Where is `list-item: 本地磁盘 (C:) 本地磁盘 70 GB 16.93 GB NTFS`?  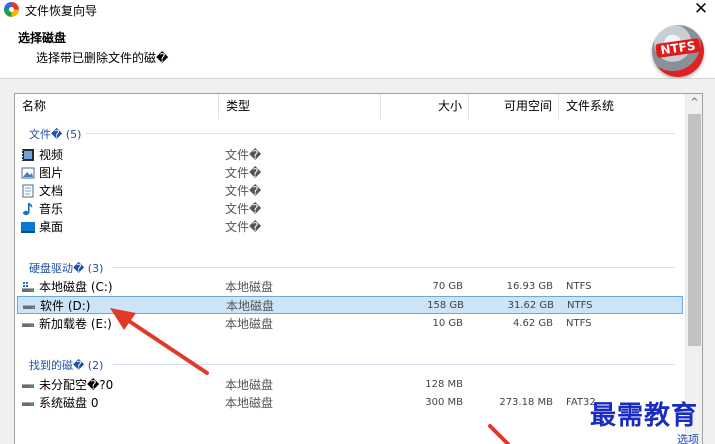
list-item: 本地磁盘 (C:) 本地磁盘 70 GB 16.93 GB NTFS is located at coordinates (350, 287).